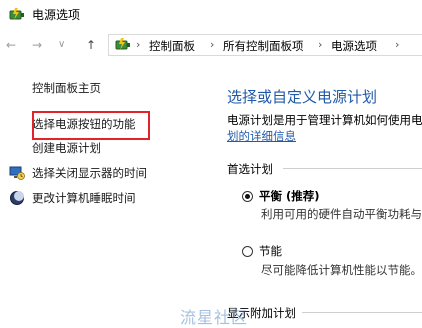 The width and height of the screenshot is (422, 328). What do you see at coordinates (84, 198) in the screenshot?
I see `sidebar-item-sleep-time: 更改计算机睡眠时间` at bounding box center [84, 198].